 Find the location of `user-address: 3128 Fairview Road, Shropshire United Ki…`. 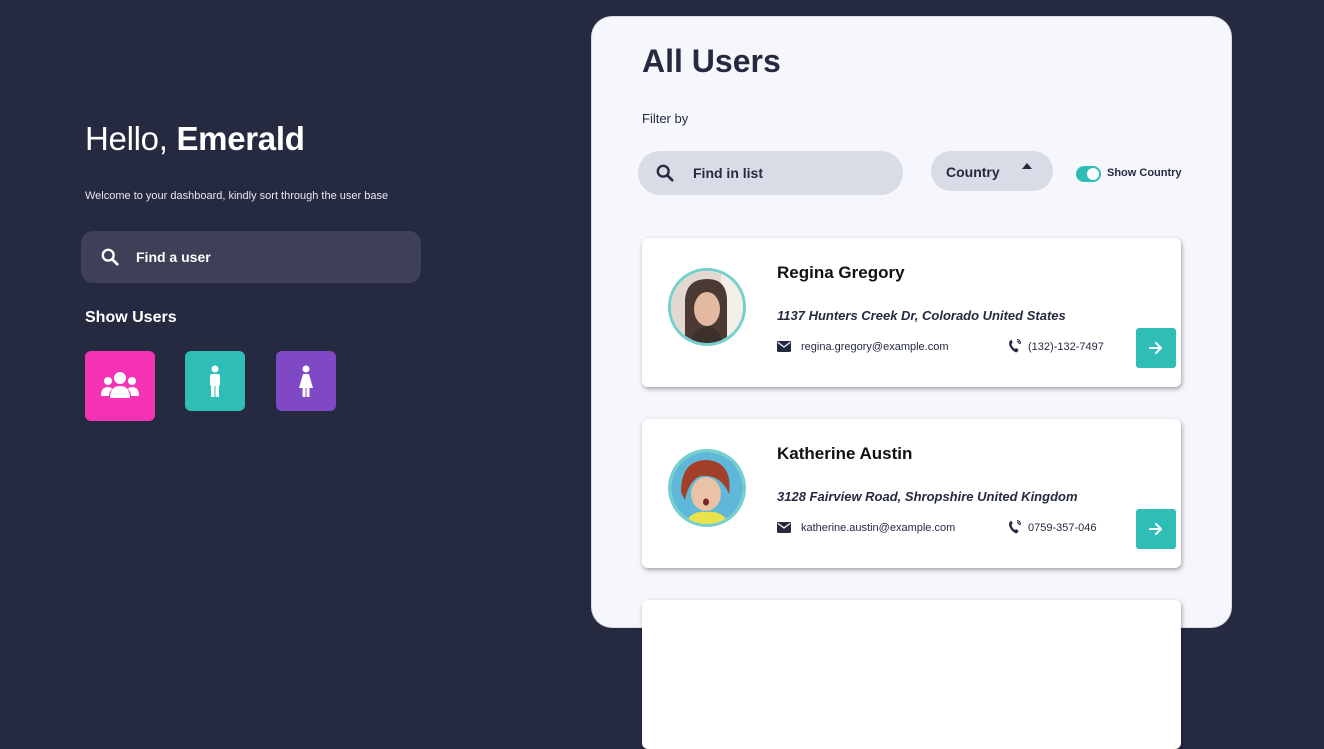

user-address: 3128 Fairview Road, Shropshire United Ki… is located at coordinates (927, 496).